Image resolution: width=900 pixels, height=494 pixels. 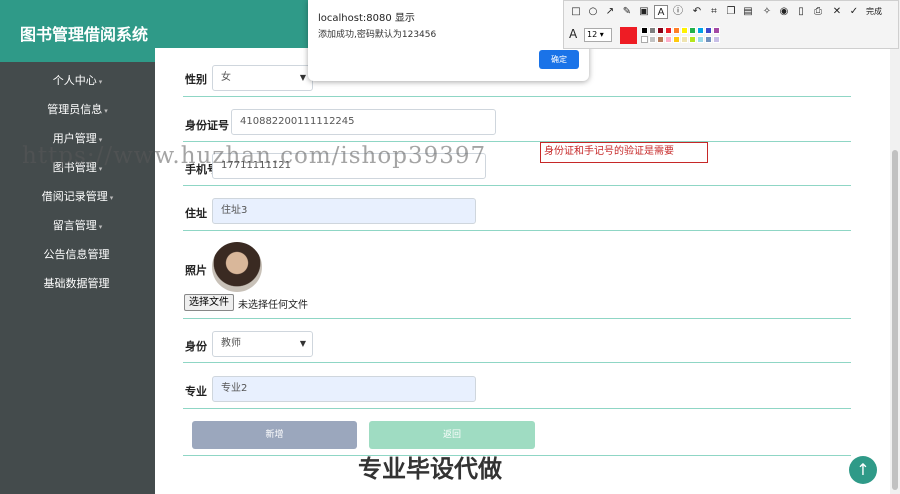 What do you see at coordinates (628, 35) in the screenshot?
I see `current-color-swatch` at bounding box center [628, 35].